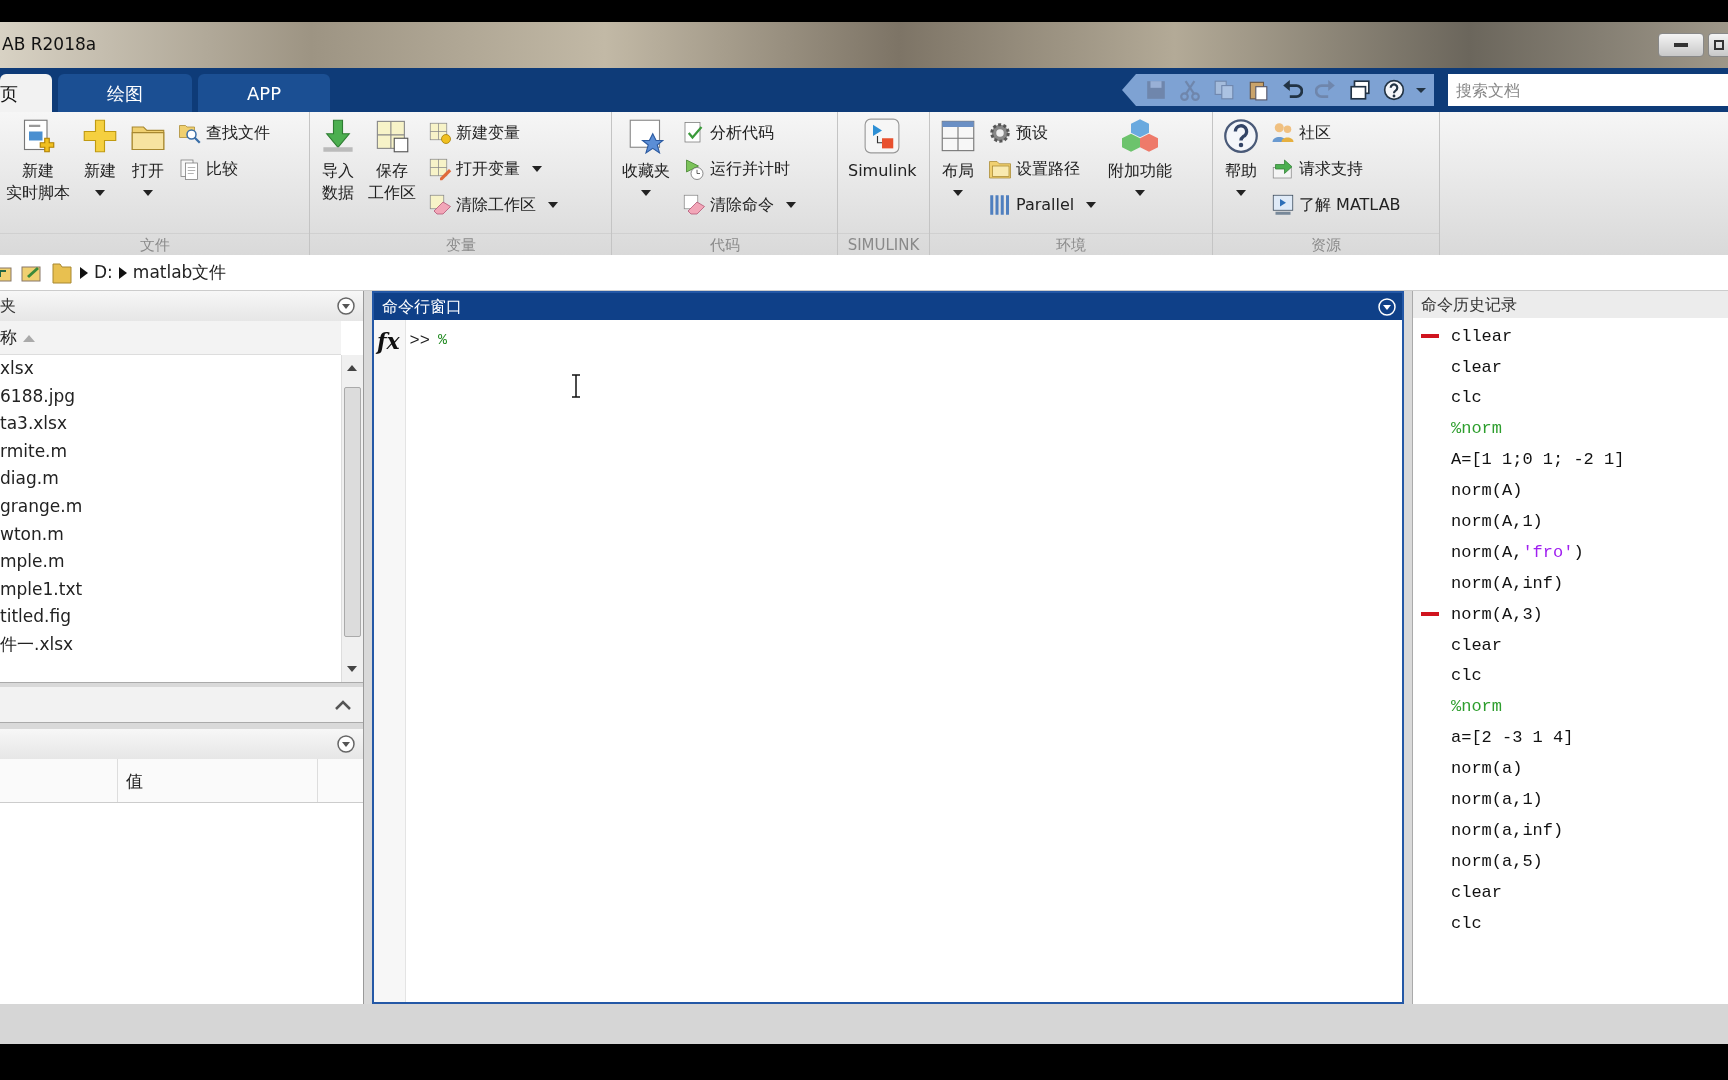  Describe the element at coordinates (1000, 133) in the screenshot. I see `gear-icon` at that location.